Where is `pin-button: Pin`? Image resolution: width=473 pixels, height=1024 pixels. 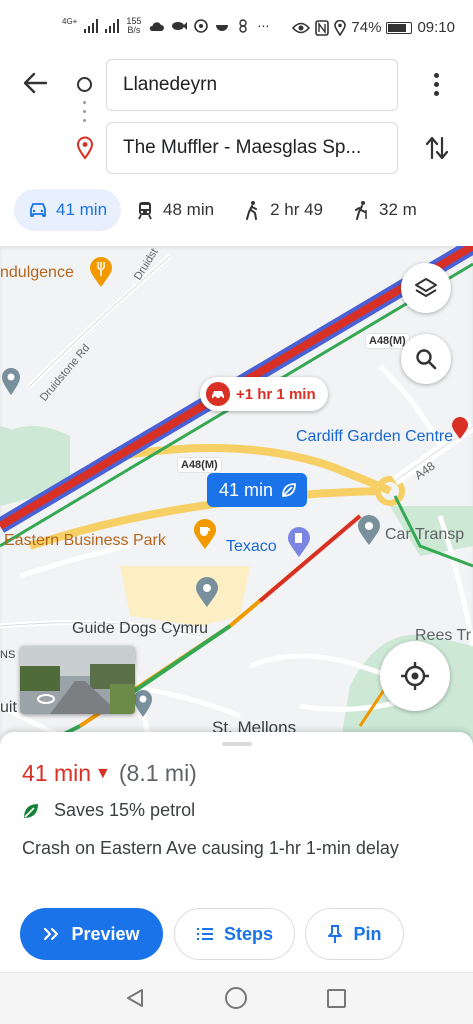 pin-button: Pin is located at coordinates (354, 934).